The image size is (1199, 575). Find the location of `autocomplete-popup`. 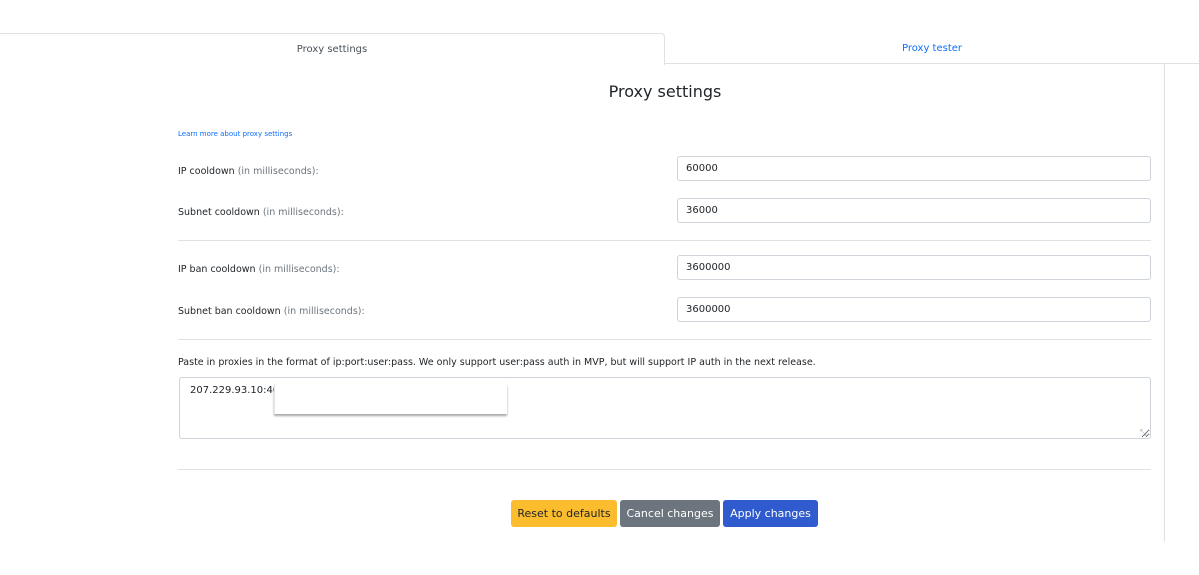

autocomplete-popup is located at coordinates (390, 399).